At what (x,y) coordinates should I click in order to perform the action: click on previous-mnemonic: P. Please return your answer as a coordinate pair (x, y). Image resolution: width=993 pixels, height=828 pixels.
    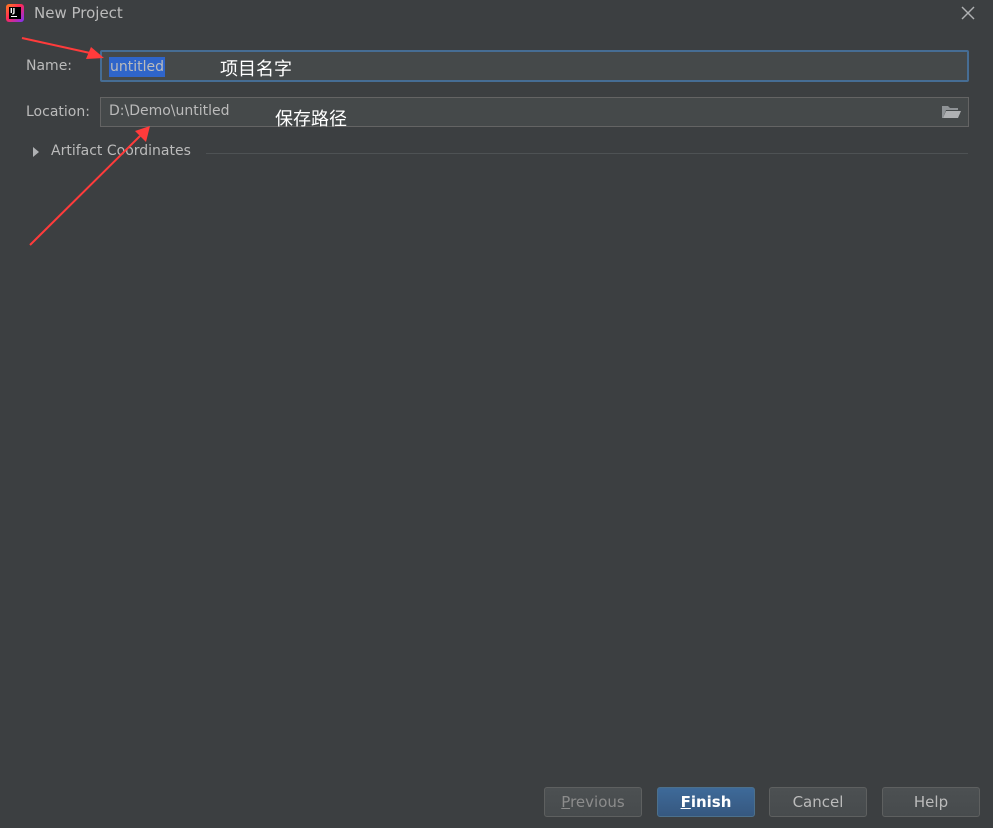
    Looking at the image, I should click on (566, 802).